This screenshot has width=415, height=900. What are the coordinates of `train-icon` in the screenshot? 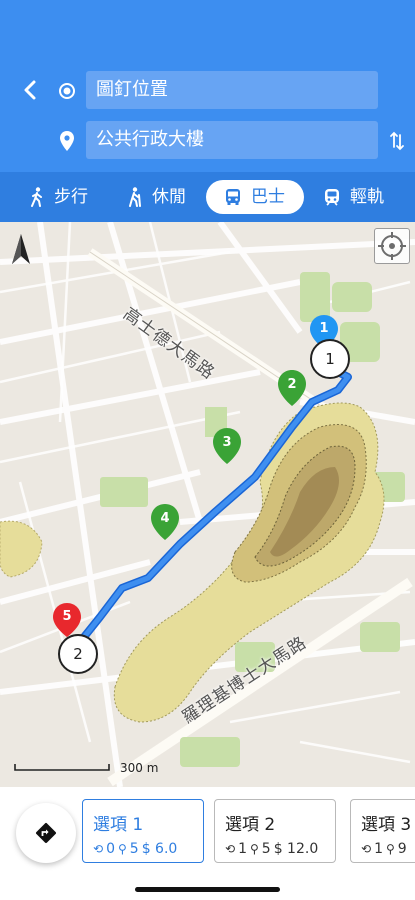 It's located at (332, 197).